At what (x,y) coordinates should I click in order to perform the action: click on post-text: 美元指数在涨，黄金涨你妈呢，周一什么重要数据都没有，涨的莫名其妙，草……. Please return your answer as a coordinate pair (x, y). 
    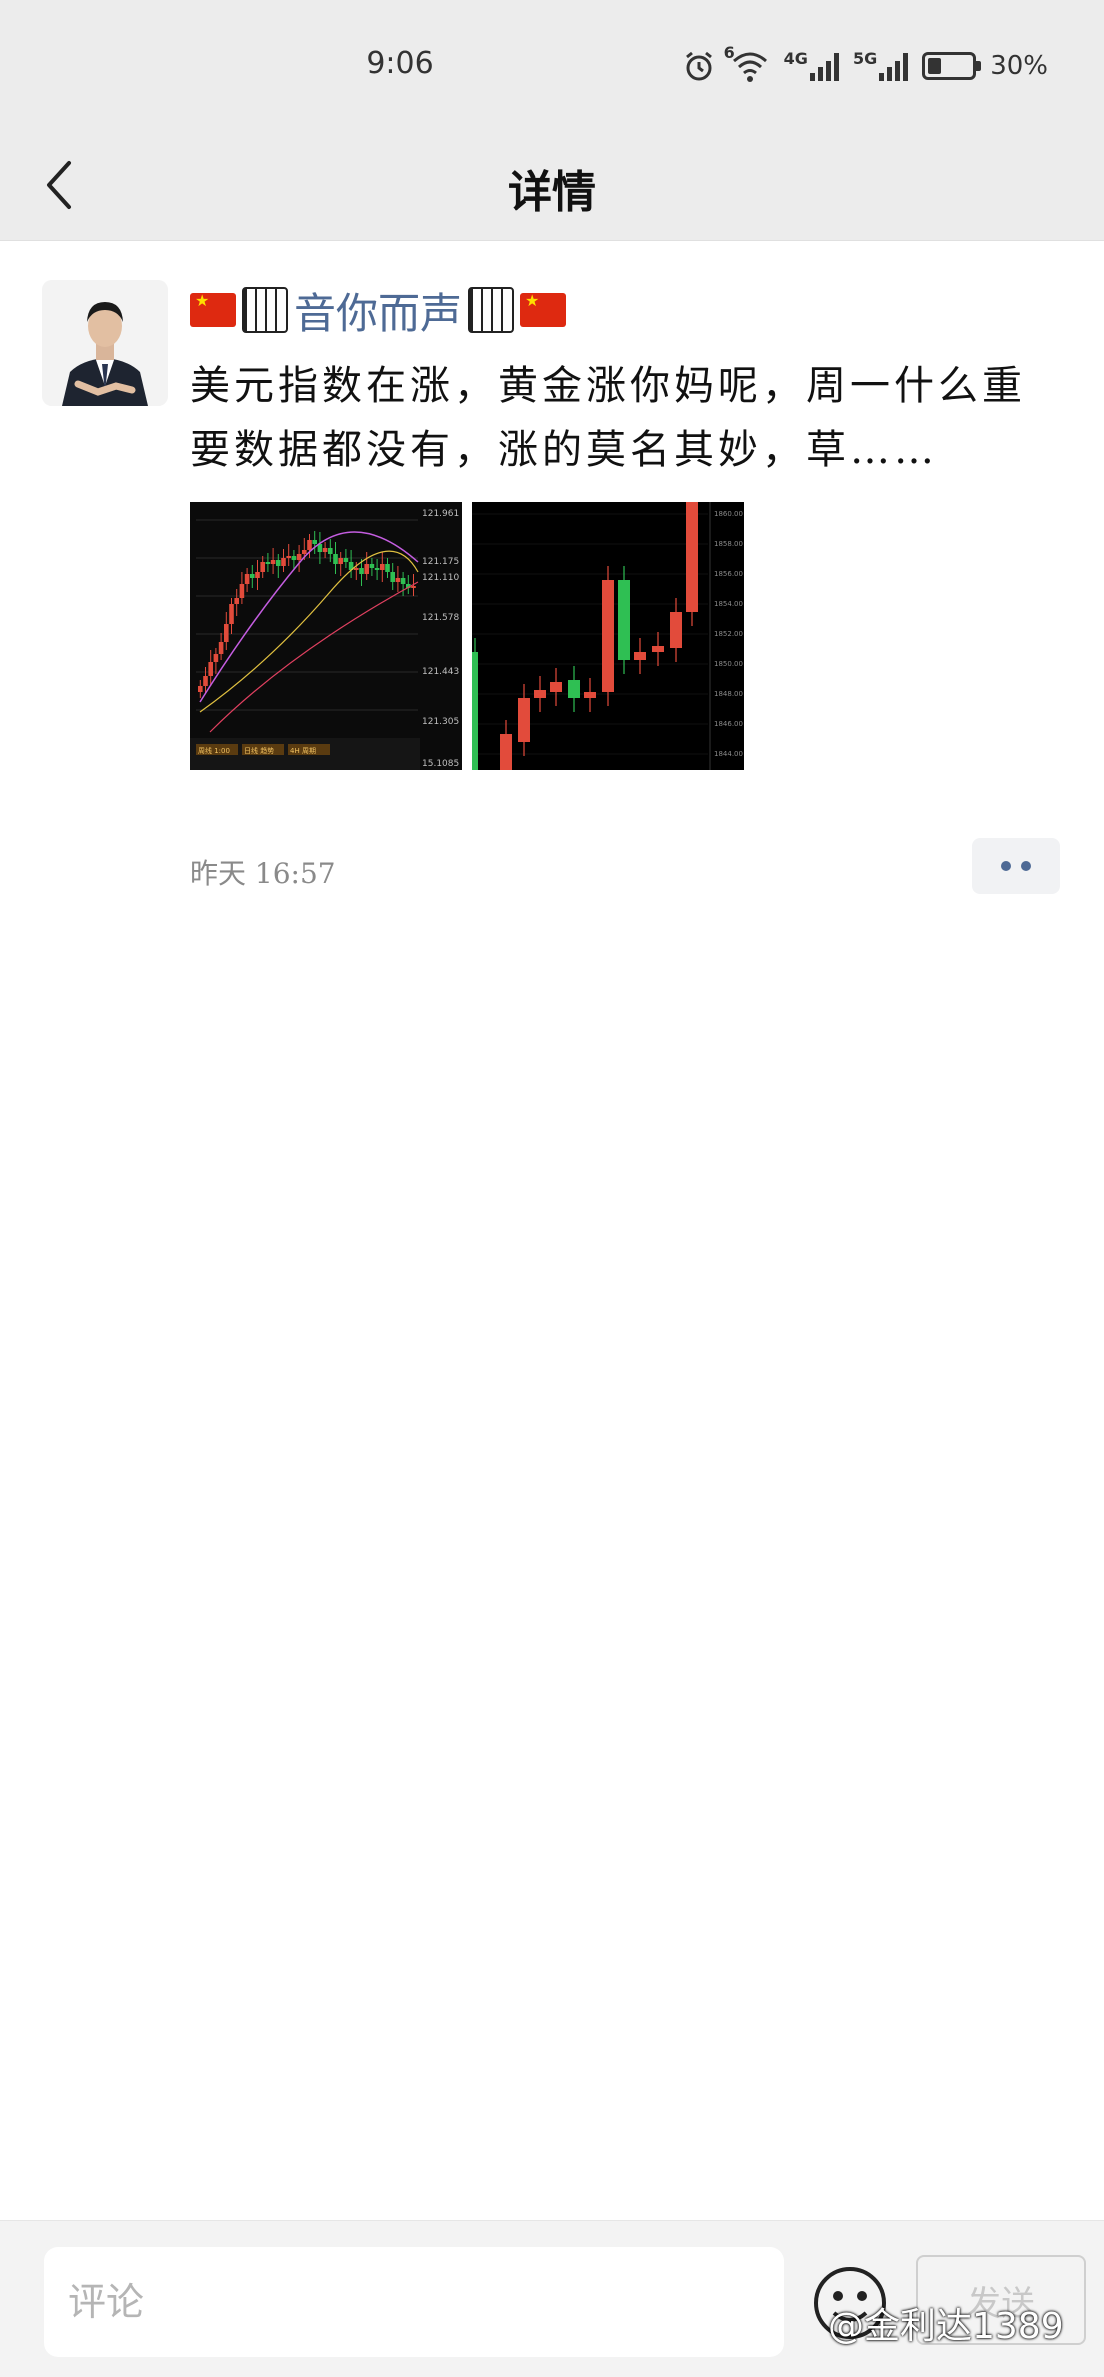
    Looking at the image, I should click on (608, 418).